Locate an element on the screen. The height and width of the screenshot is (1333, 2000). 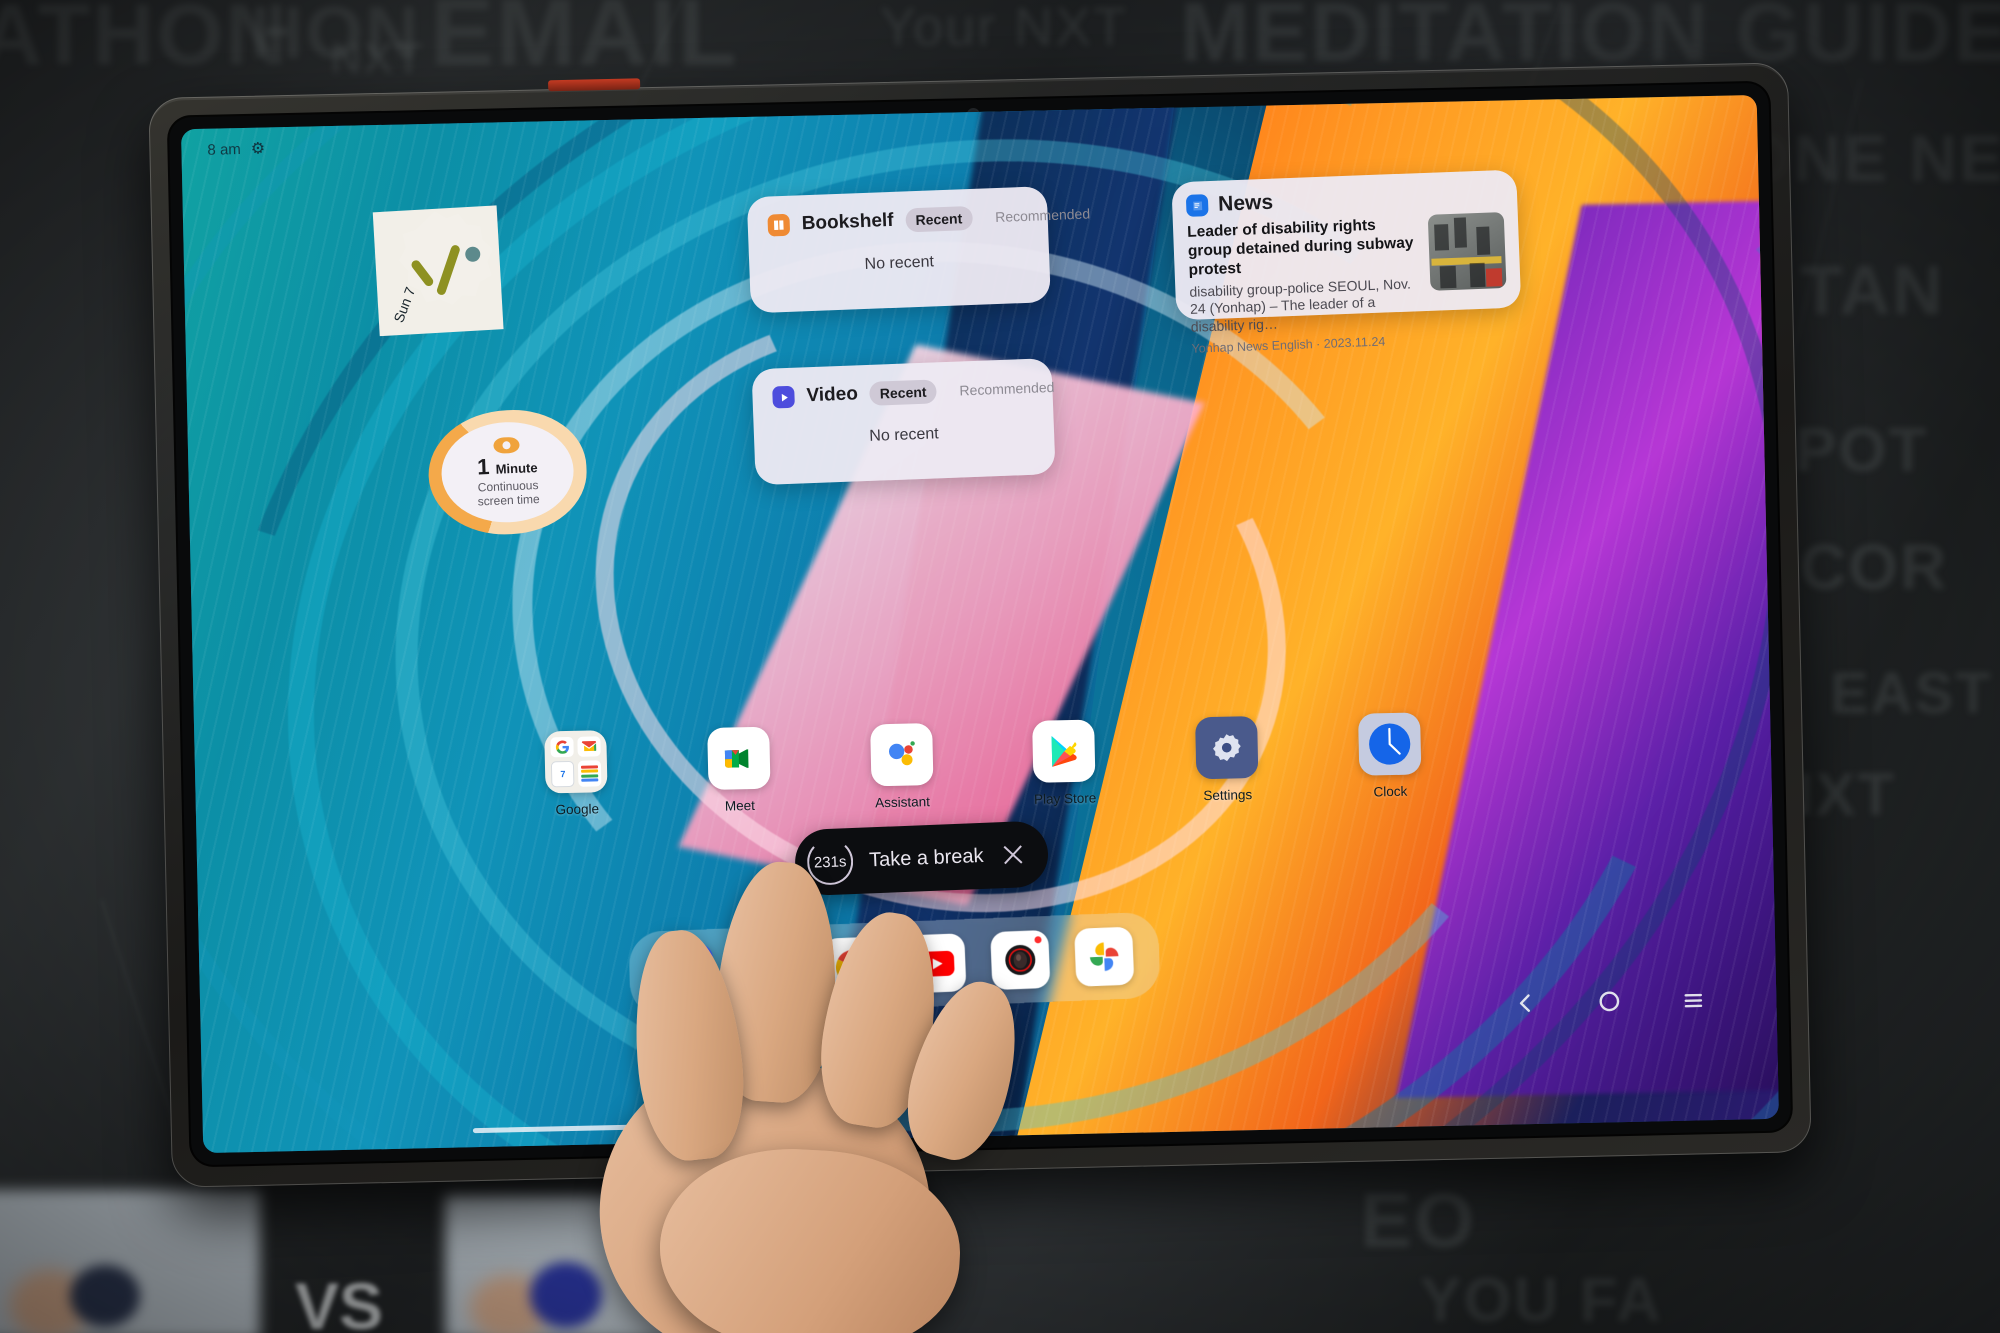
bookshelf-title: Bookshelf is located at coordinates (847, 222).